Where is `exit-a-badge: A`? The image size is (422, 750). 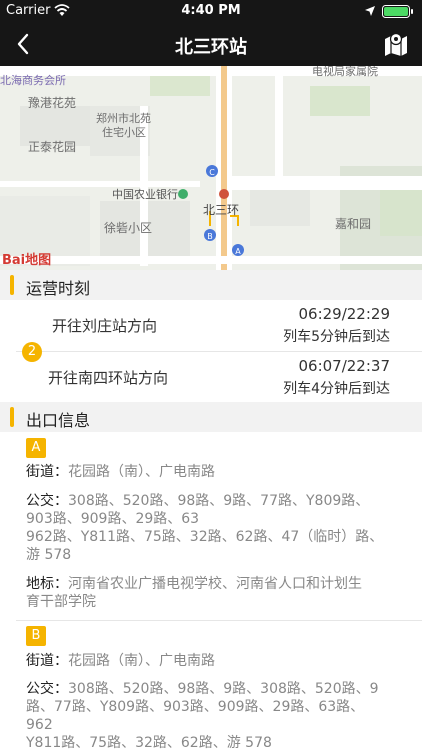
exit-a-badge: A is located at coordinates (36, 448).